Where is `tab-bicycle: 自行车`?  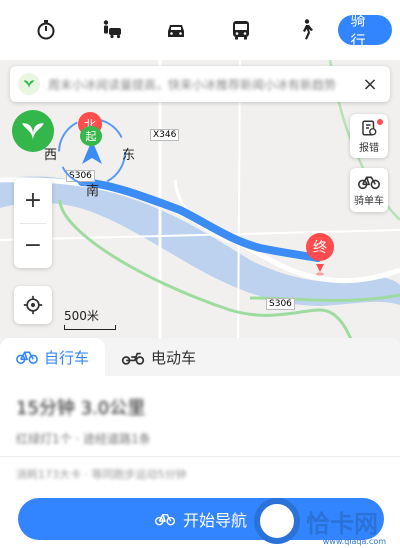 tab-bicycle: 自行车 is located at coordinates (53, 357).